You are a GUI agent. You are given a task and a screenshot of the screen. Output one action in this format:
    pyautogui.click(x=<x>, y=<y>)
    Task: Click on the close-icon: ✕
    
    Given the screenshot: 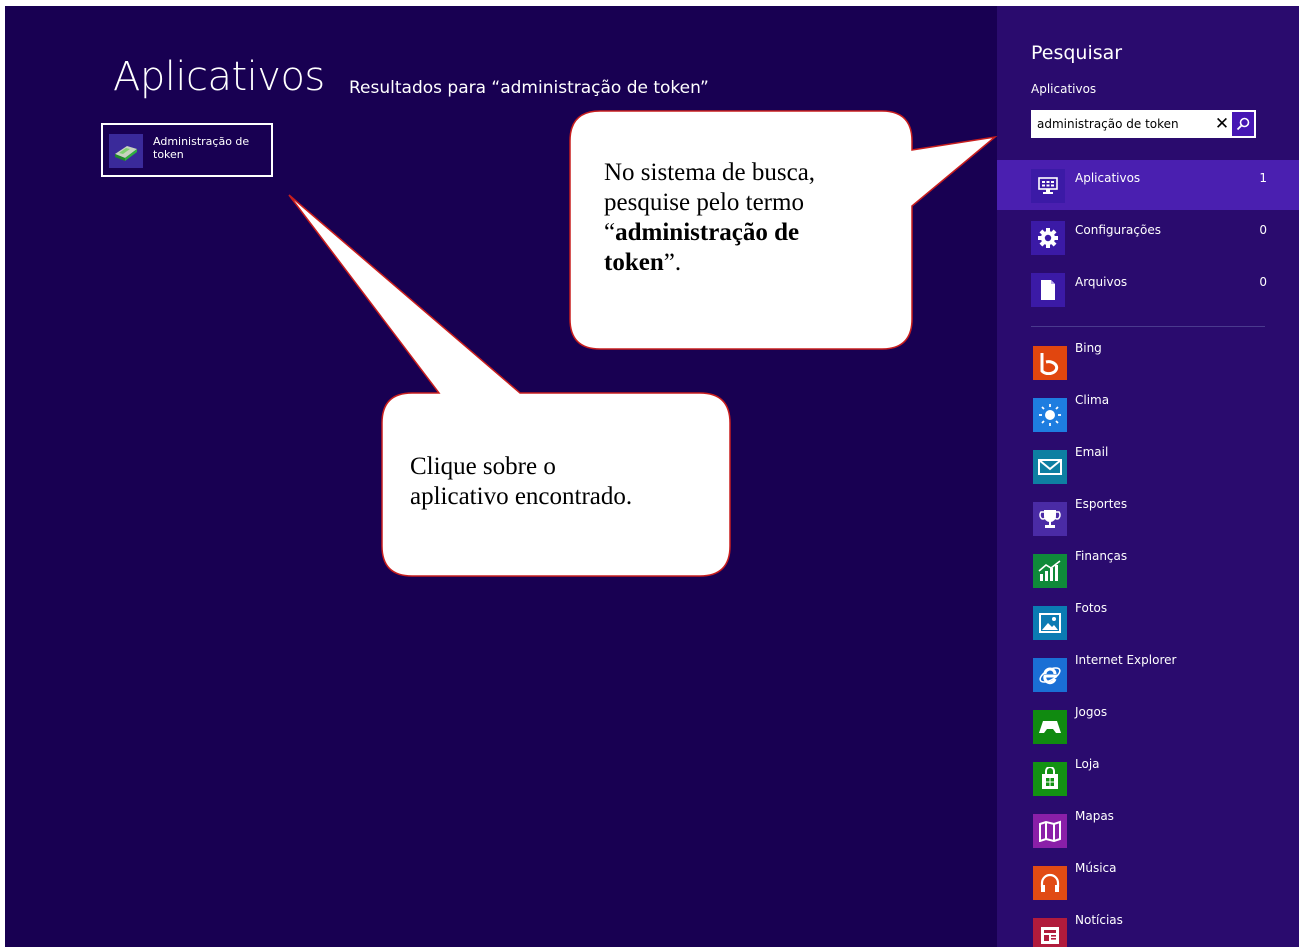 What is the action you would take?
    pyautogui.click(x=1222, y=124)
    